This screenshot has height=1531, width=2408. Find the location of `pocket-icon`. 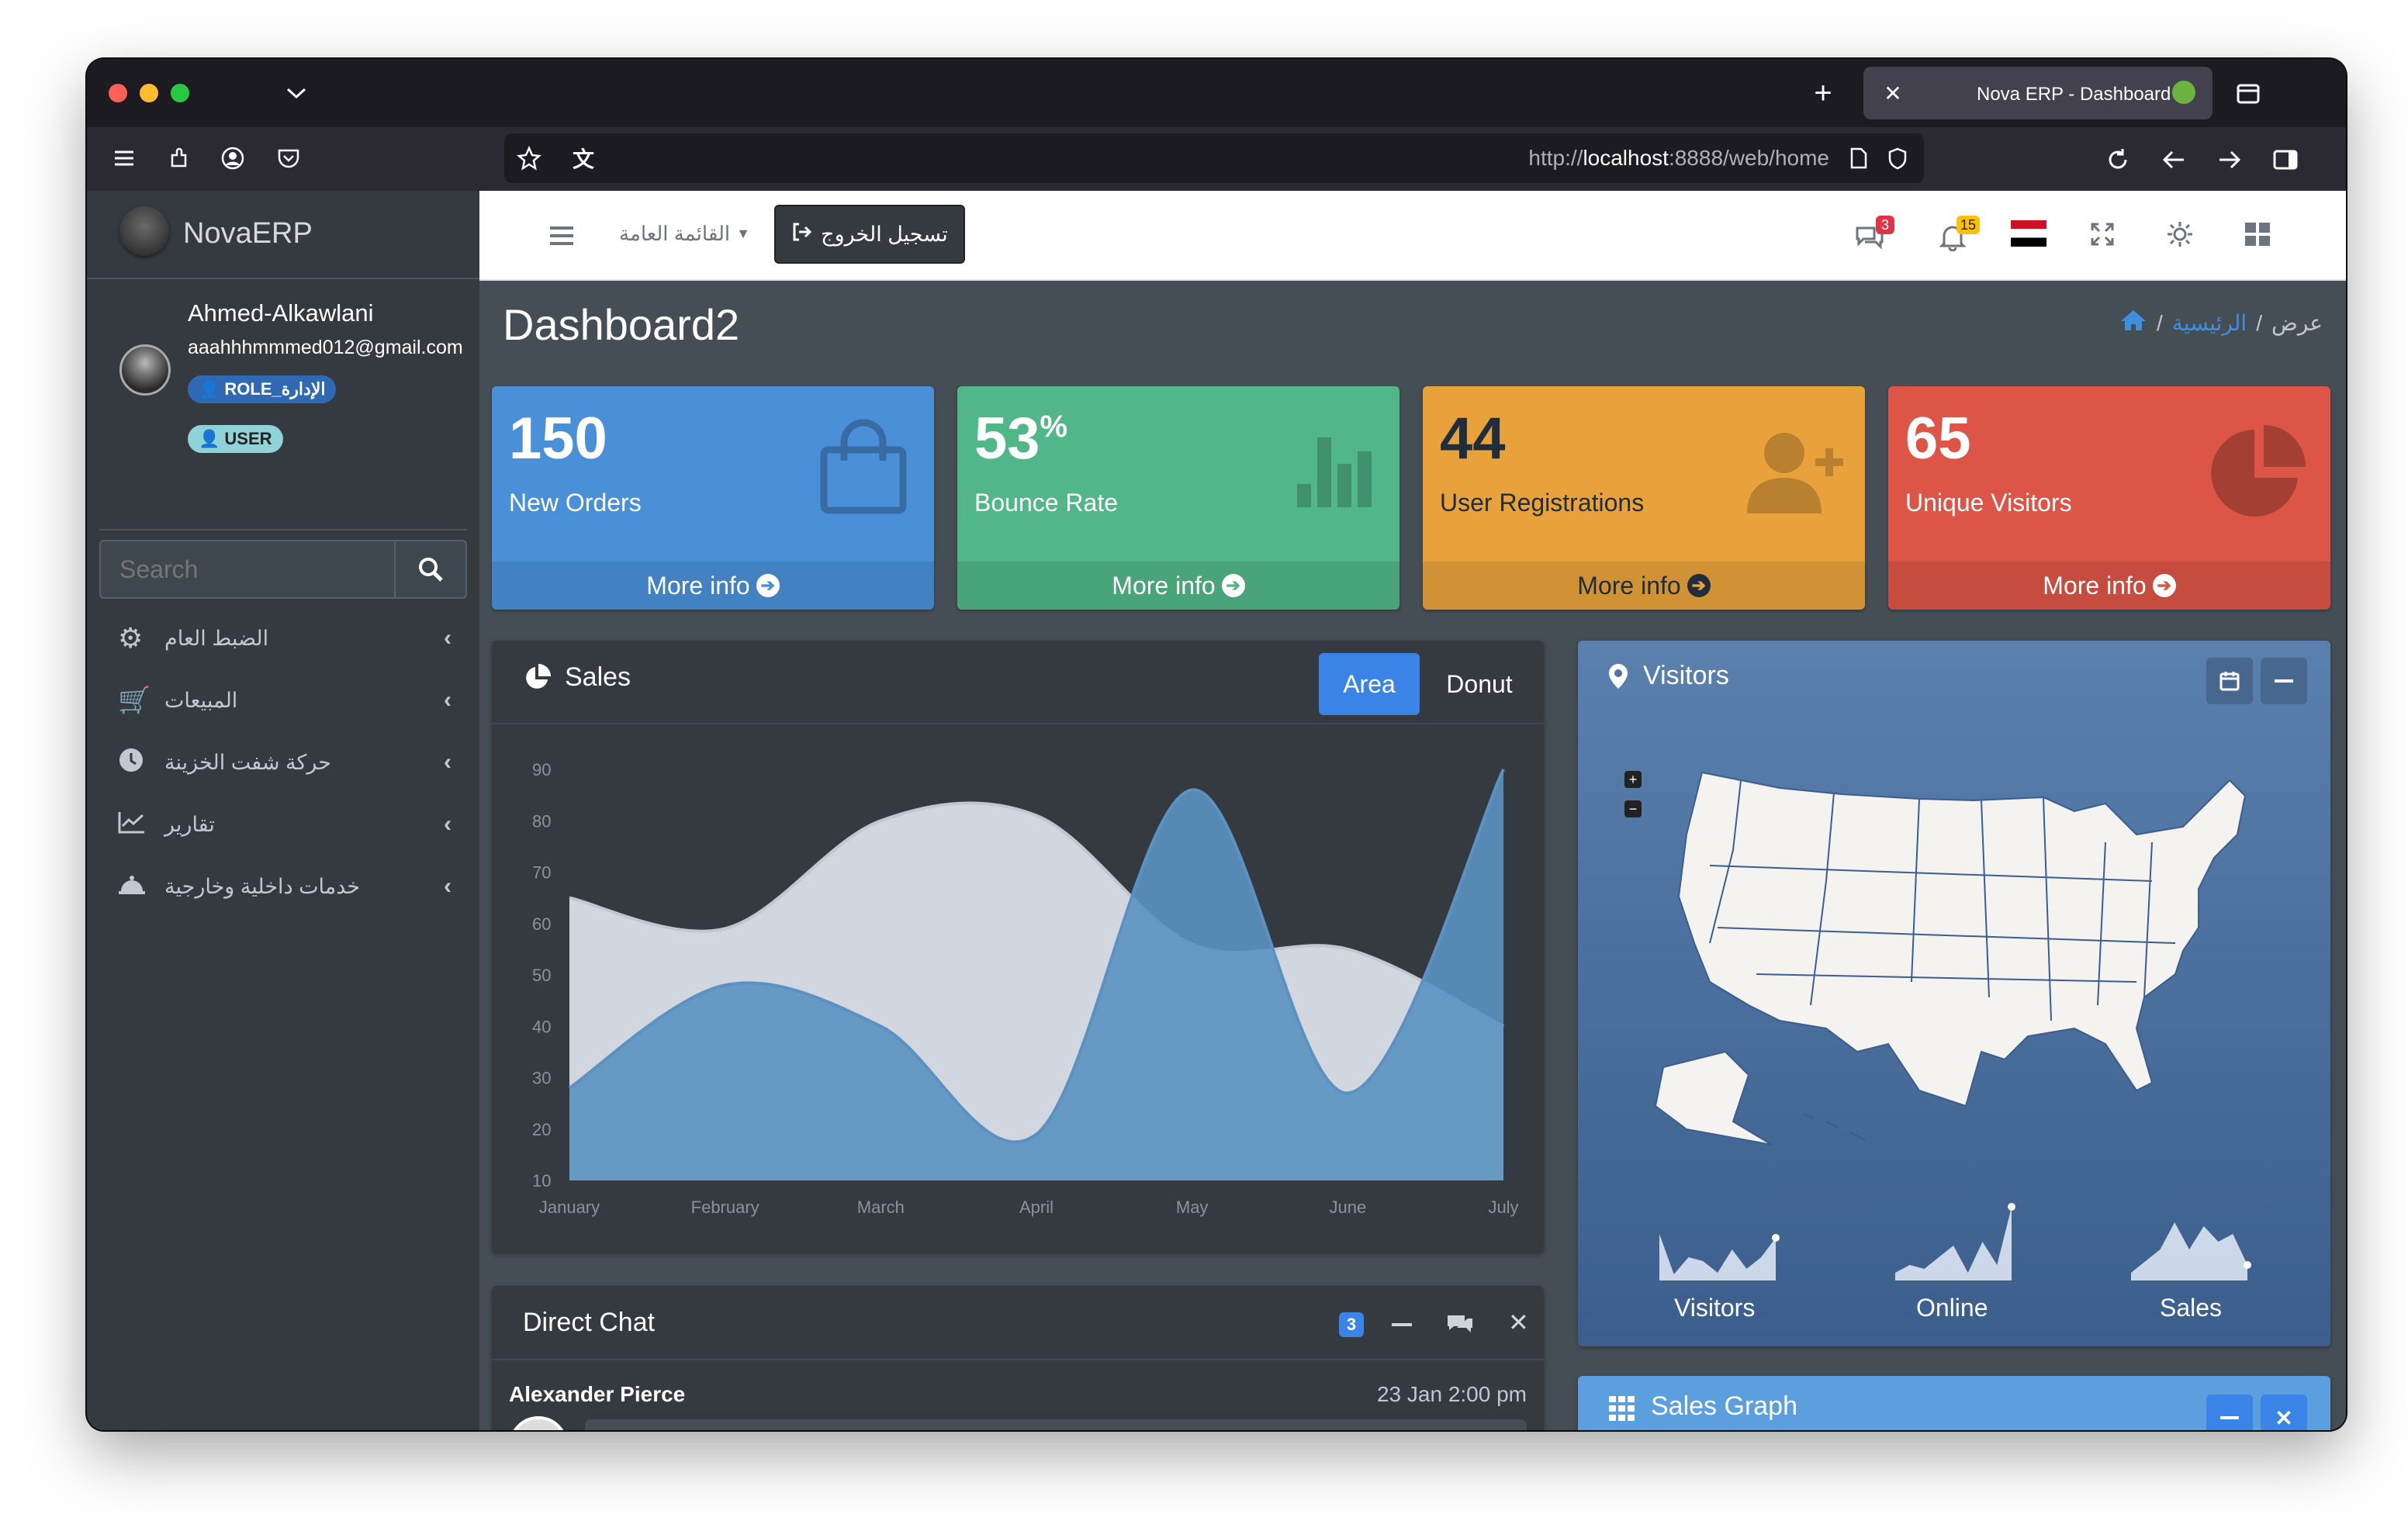

pocket-icon is located at coordinates (289, 158).